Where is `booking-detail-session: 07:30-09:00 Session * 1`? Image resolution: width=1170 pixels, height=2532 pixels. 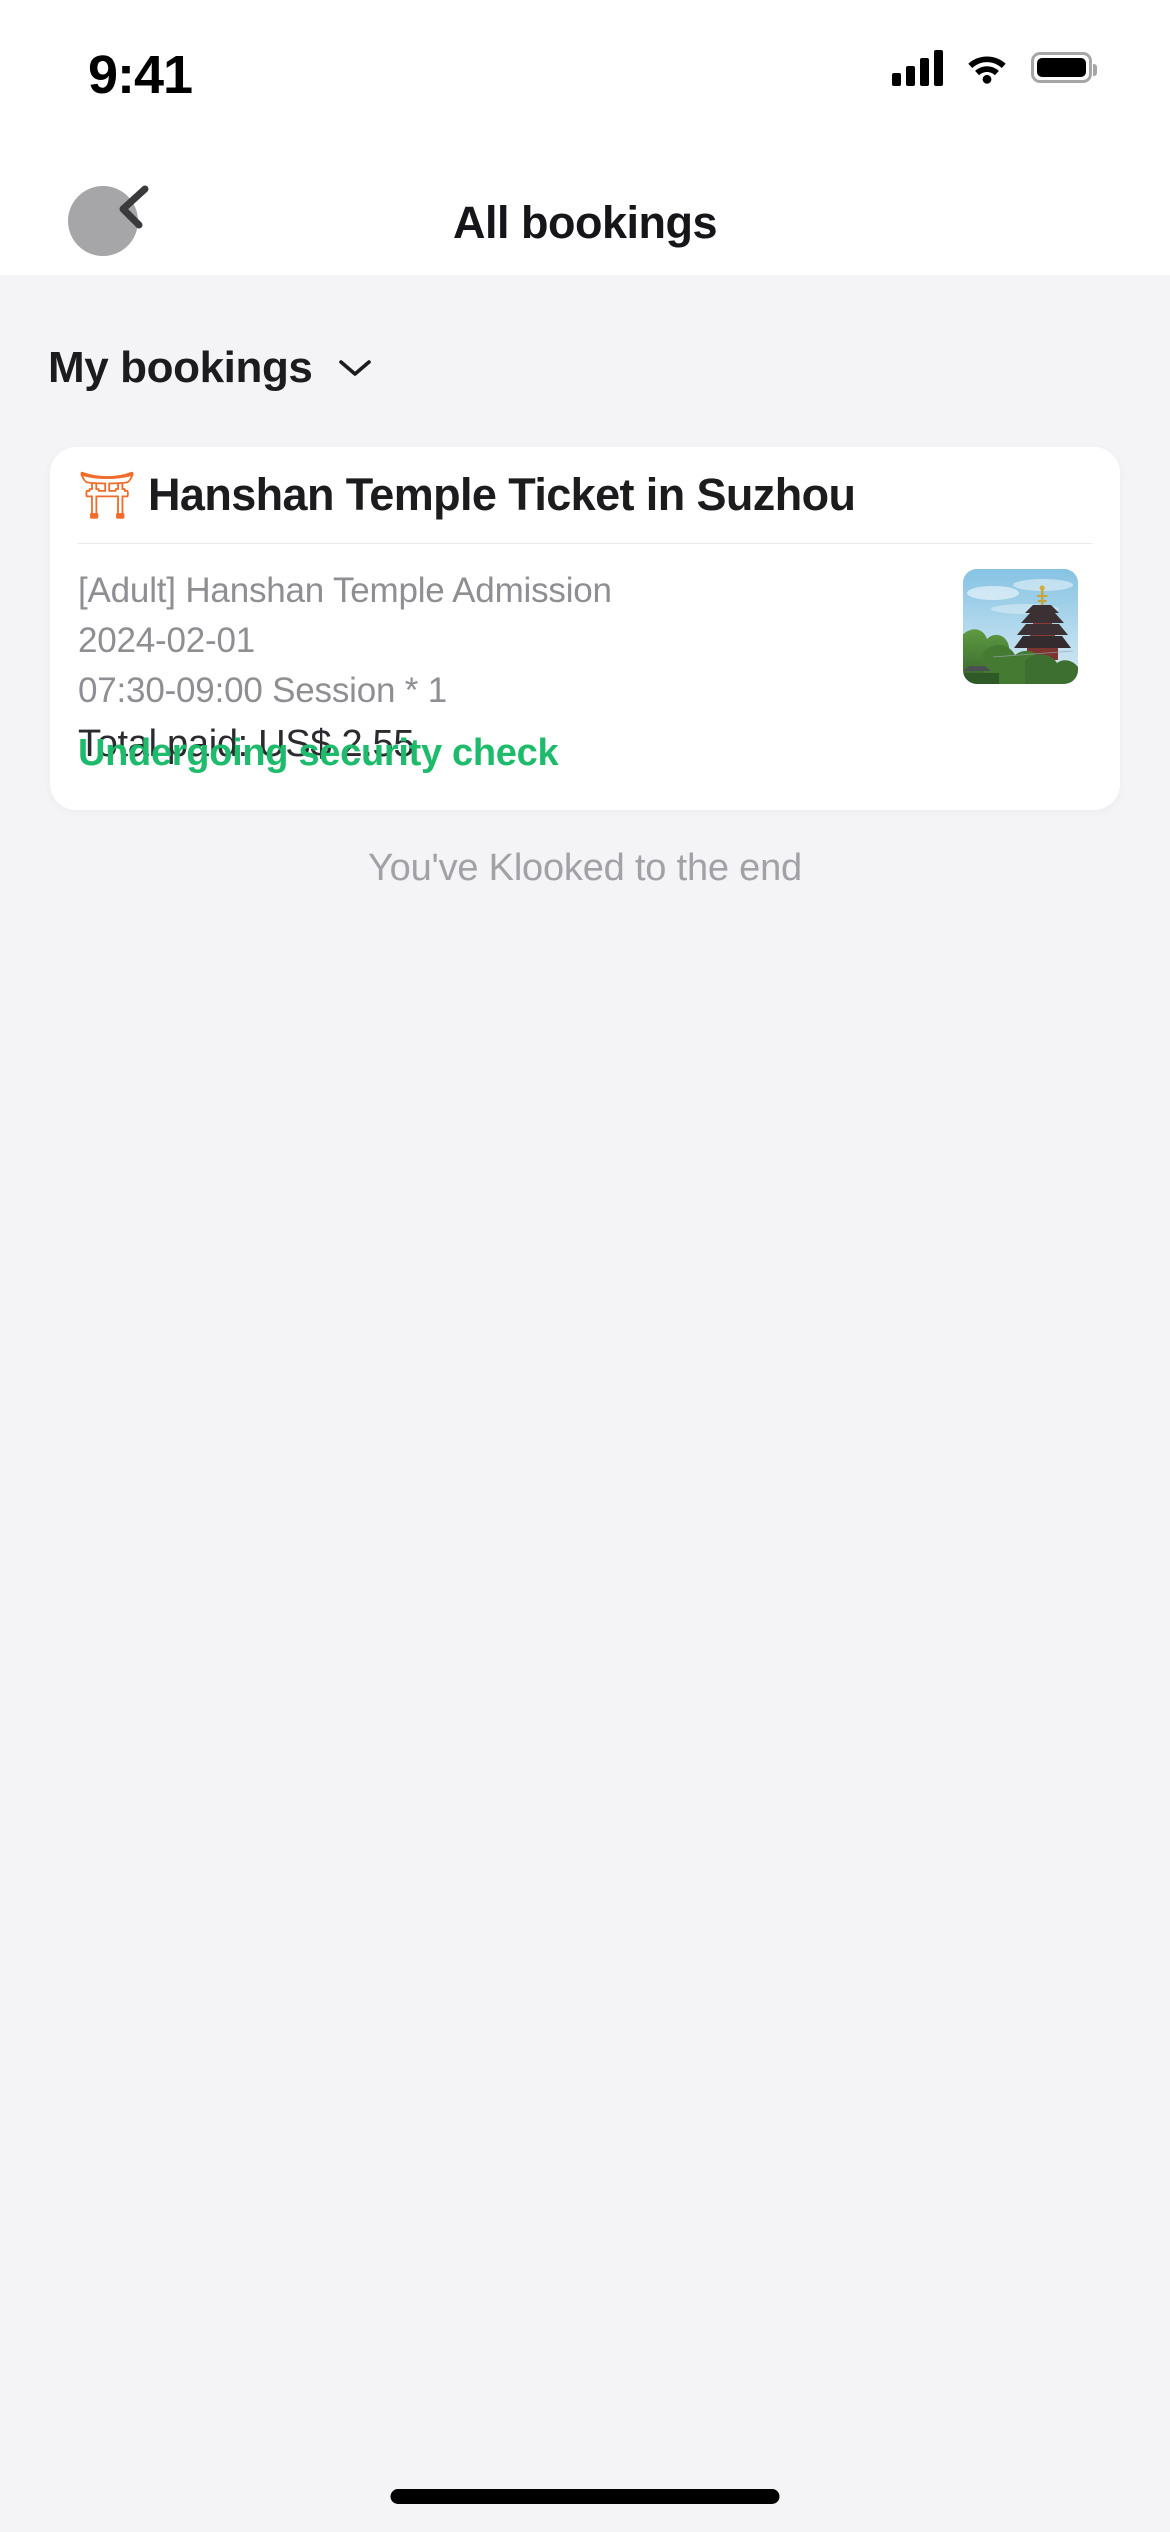
booking-detail-session: 07:30-09:00 Session * 1 is located at coordinates (263, 690).